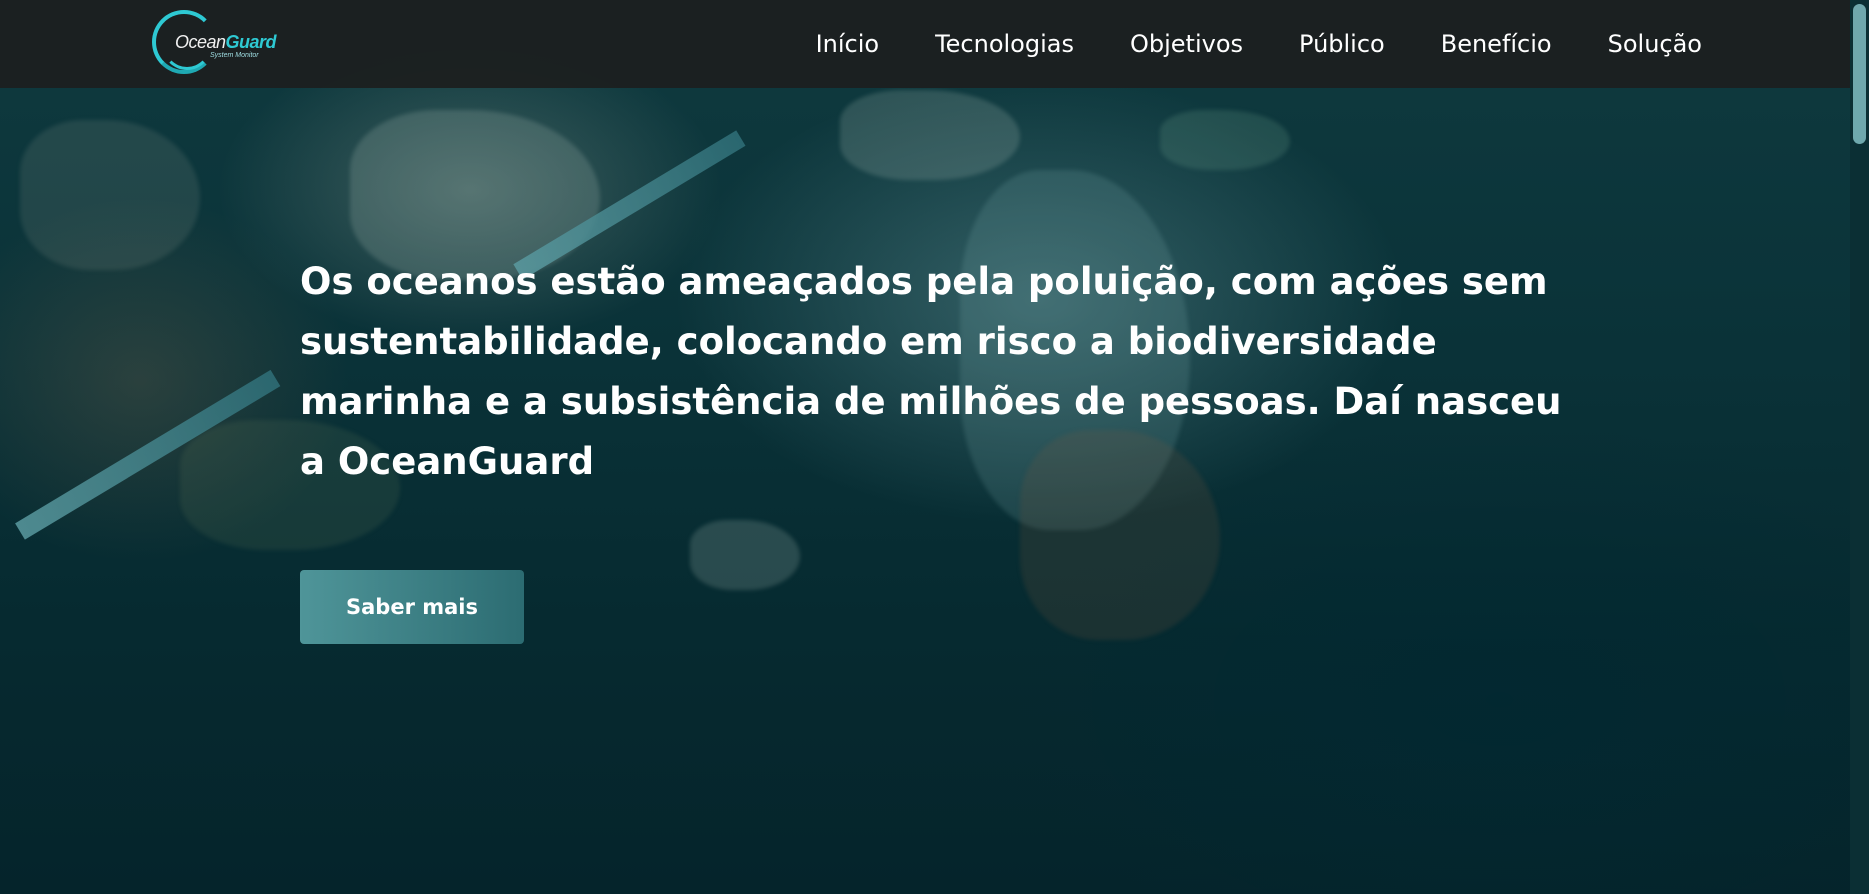  What do you see at coordinates (1342, 44) in the screenshot?
I see `nav-link-publico: Público` at bounding box center [1342, 44].